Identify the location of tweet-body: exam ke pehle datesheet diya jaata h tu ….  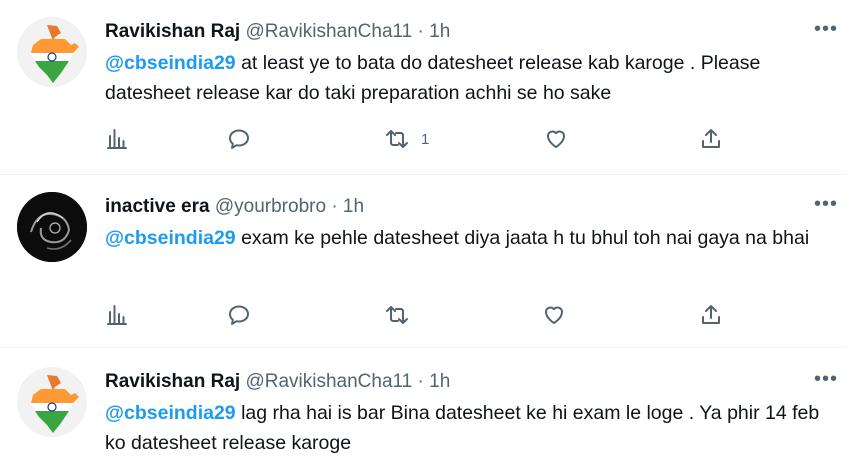
(522, 238).